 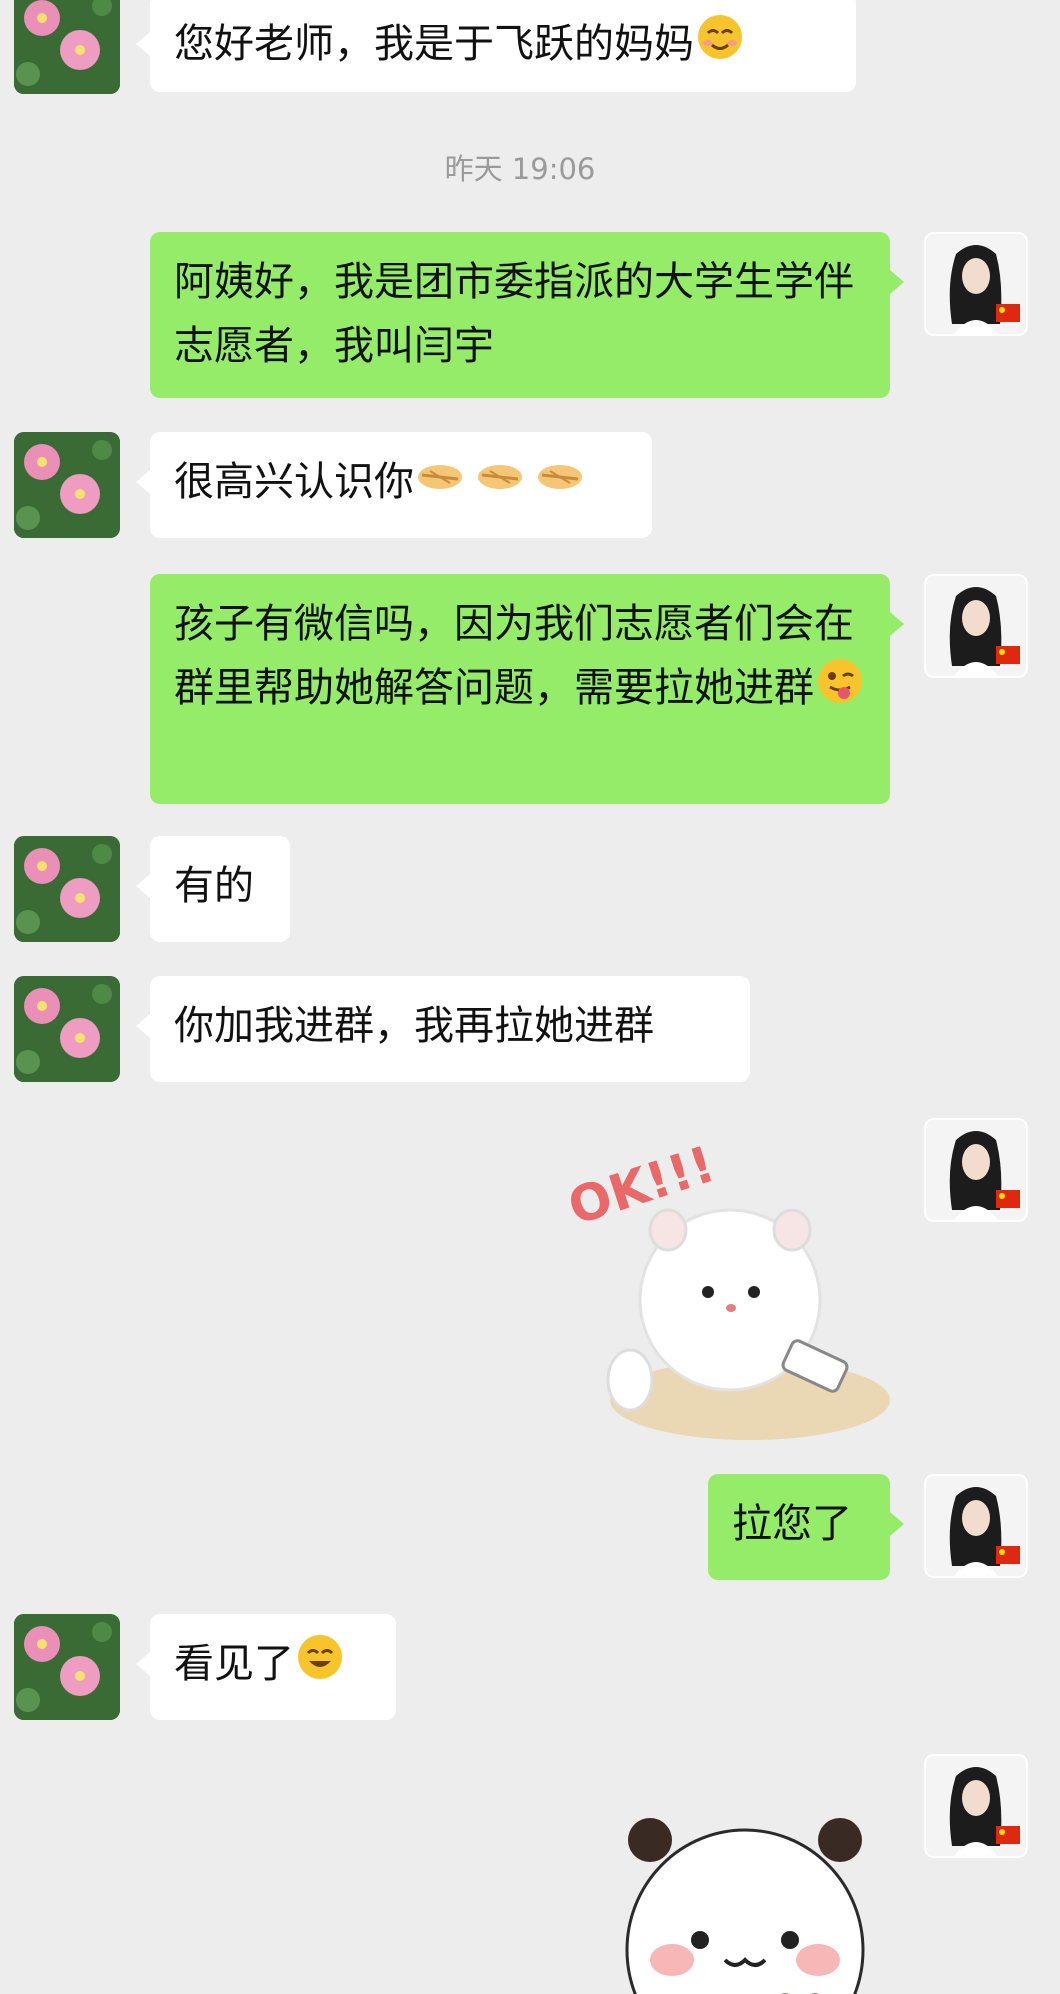 I want to click on message-bubble-outgoing: 拉您了, so click(x=806, y=1527).